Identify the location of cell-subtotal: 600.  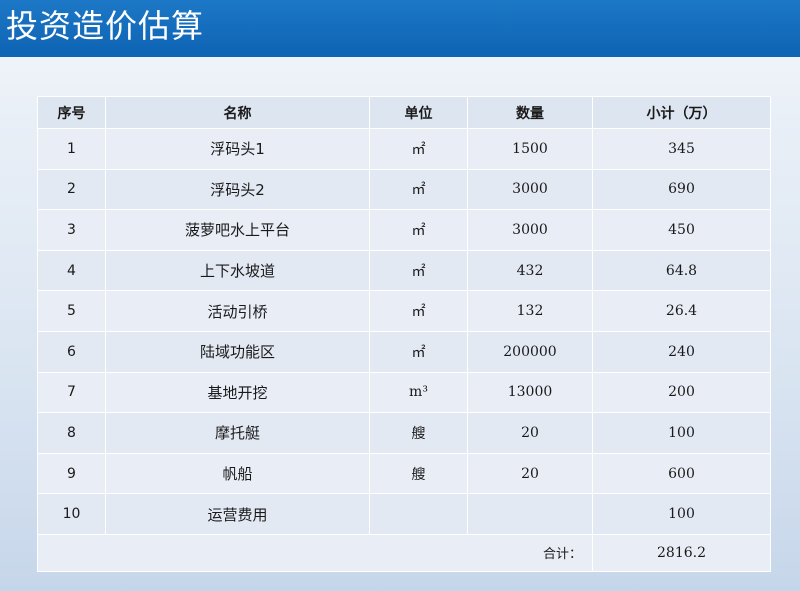
(681, 473).